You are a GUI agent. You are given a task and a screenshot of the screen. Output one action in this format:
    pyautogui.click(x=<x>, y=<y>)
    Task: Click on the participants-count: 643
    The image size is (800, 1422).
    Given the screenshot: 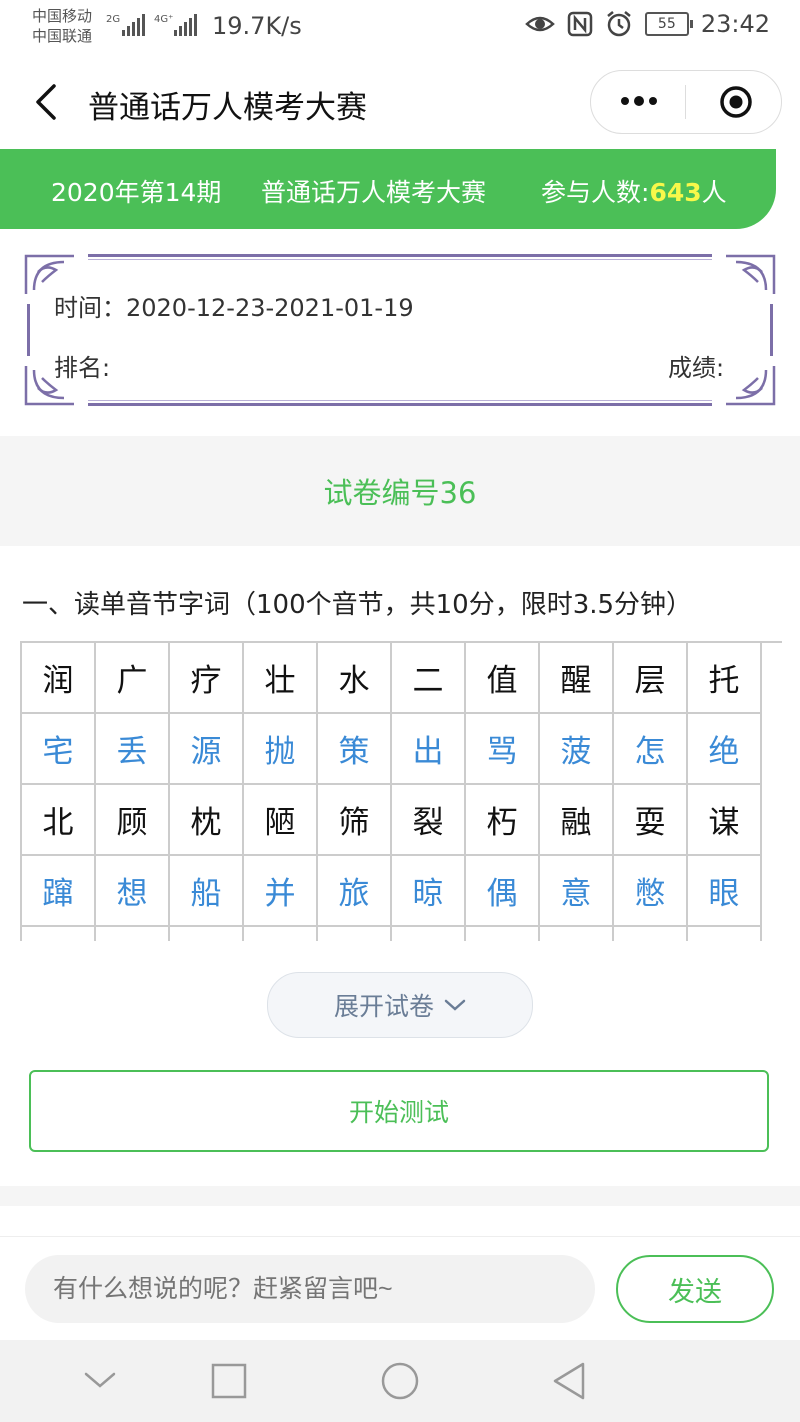 What is the action you would take?
    pyautogui.click(x=675, y=192)
    